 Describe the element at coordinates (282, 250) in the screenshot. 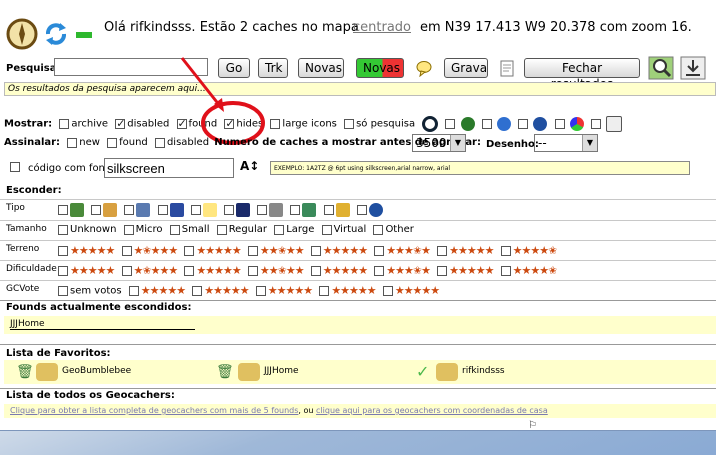

I see `stars-icon: ★★✬★★` at that location.